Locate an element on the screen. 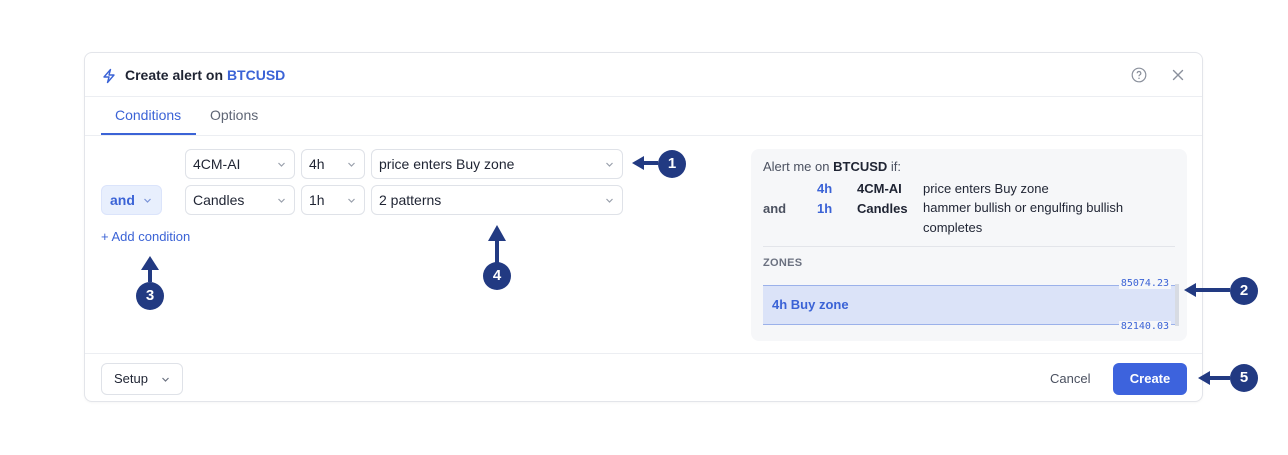 The image size is (1288, 455). tab-conditions: Conditions is located at coordinates (148, 115).